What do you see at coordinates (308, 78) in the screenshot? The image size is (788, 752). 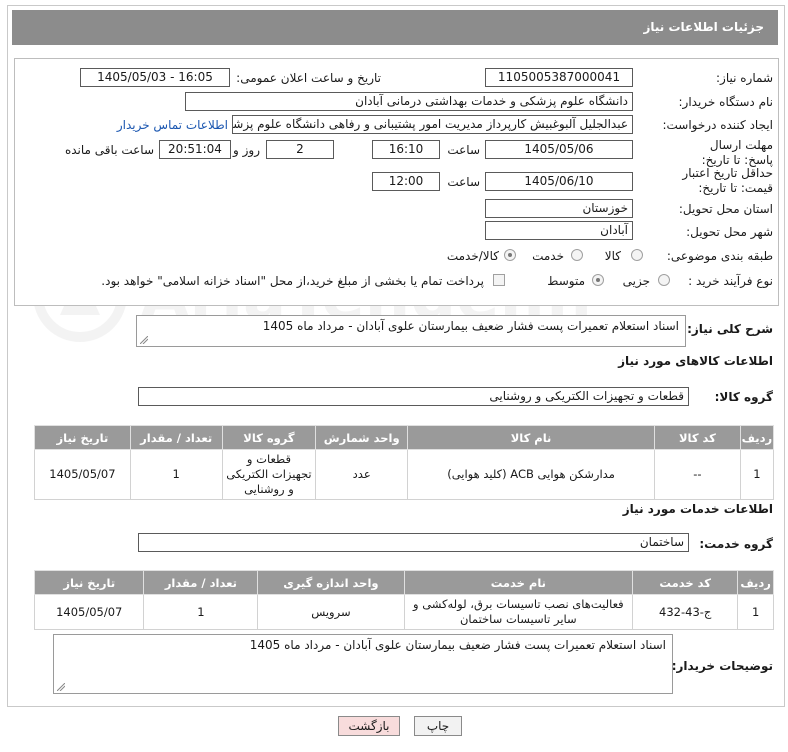 I see `announce-date-label: تاریخ و ساعت اعلان عمومی:` at bounding box center [308, 78].